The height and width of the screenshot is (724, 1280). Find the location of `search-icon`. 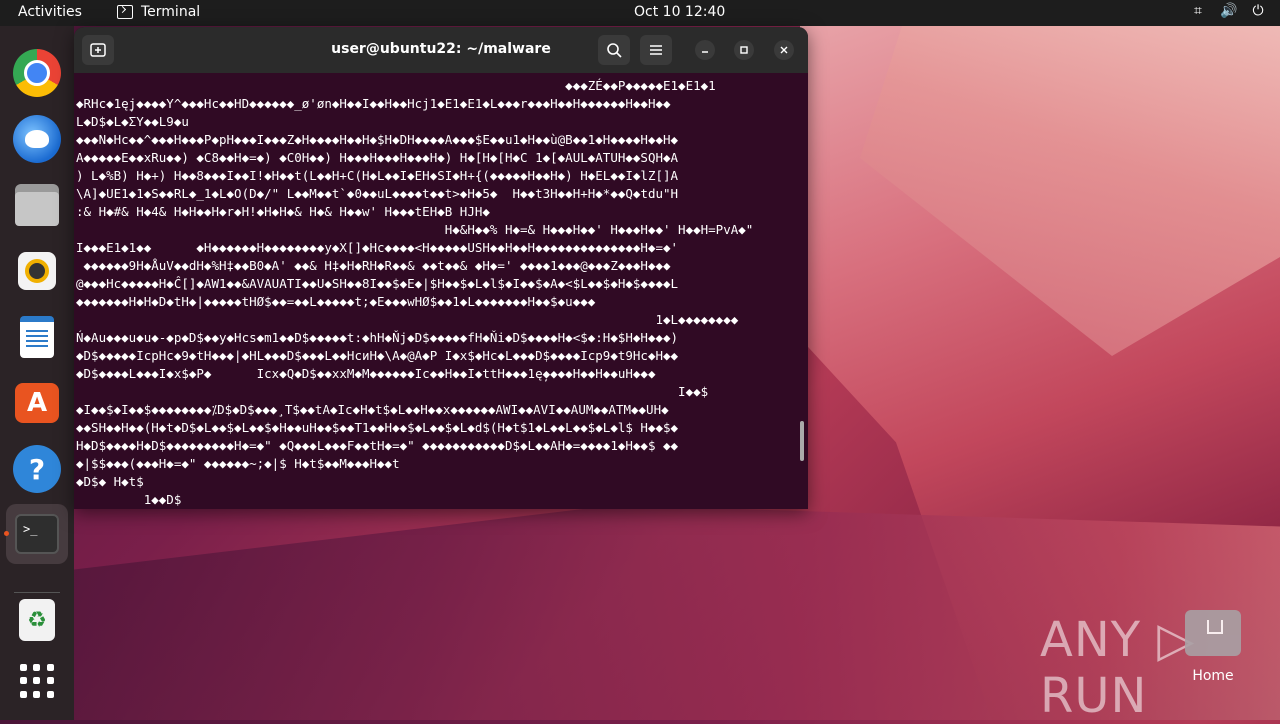

search-icon is located at coordinates (614, 50).